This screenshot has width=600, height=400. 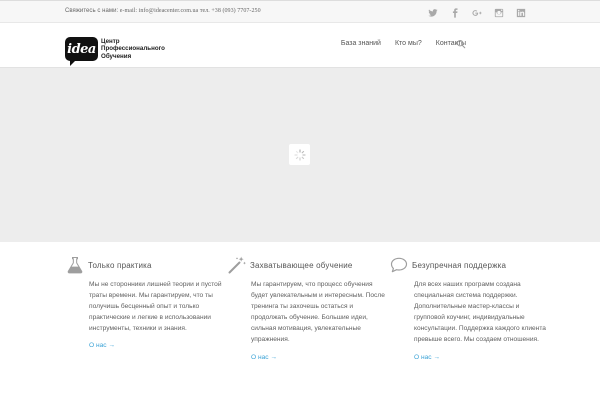 What do you see at coordinates (461, 44) in the screenshot?
I see `search-icon` at bounding box center [461, 44].